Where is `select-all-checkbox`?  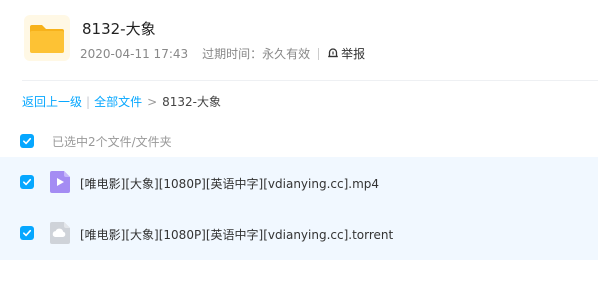 select-all-checkbox is located at coordinates (27, 141).